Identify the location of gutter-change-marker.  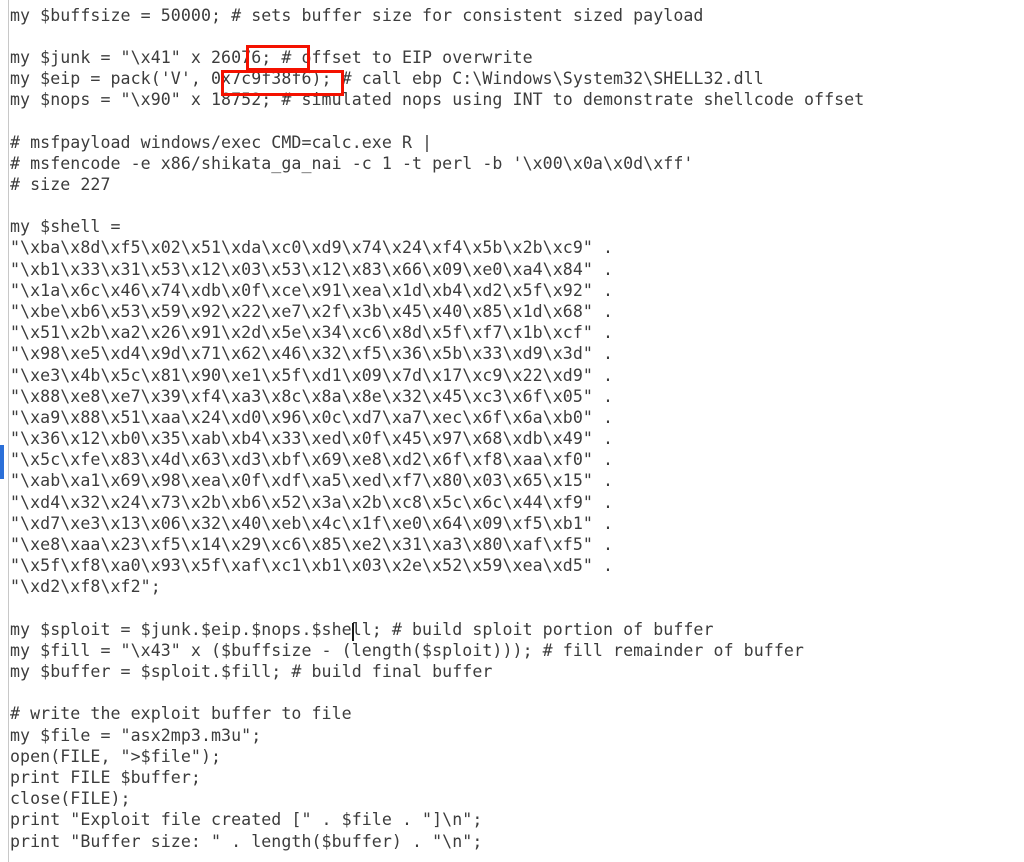
(2, 462).